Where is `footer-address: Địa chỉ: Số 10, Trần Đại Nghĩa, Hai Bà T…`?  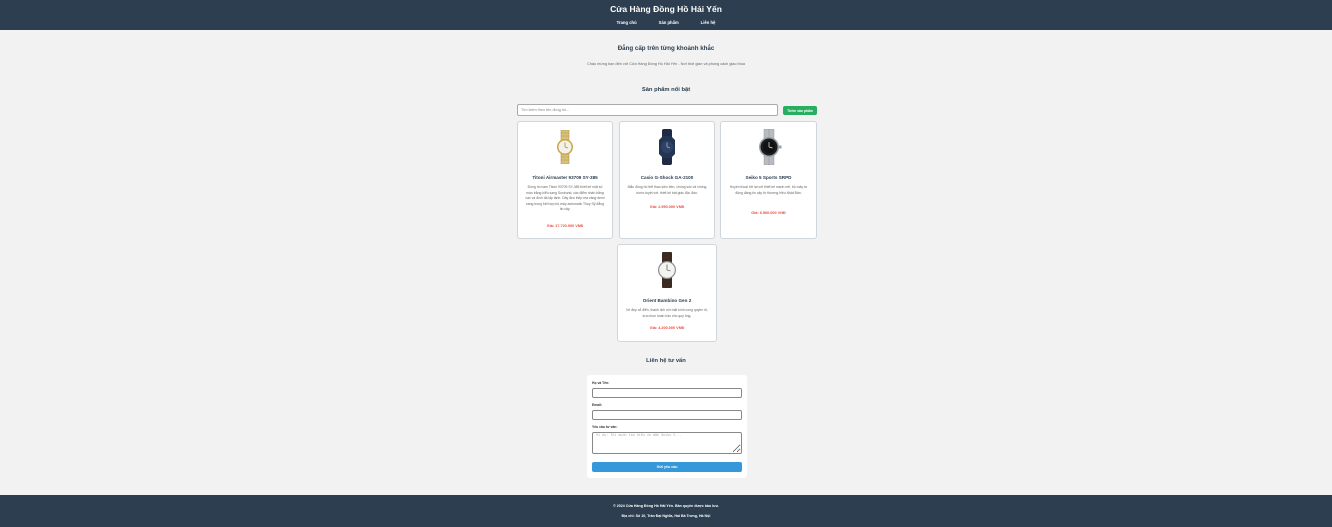
footer-address: Địa chỉ: Số 10, Trần Đại Nghĩa, Hai Bà T… is located at coordinates (666, 516).